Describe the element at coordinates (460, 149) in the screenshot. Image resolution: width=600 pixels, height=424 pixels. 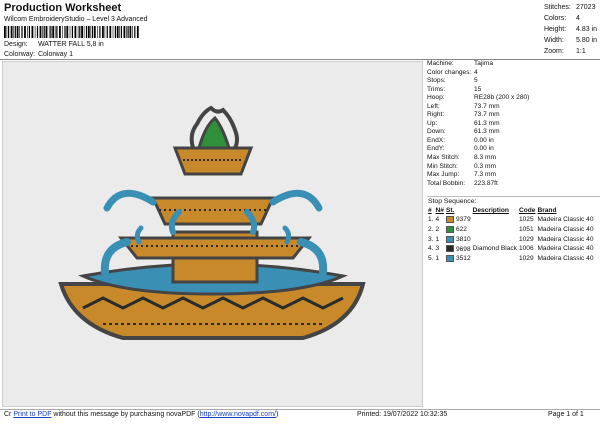
I see `machine-info-row: EndY: 0.00 in` at that location.